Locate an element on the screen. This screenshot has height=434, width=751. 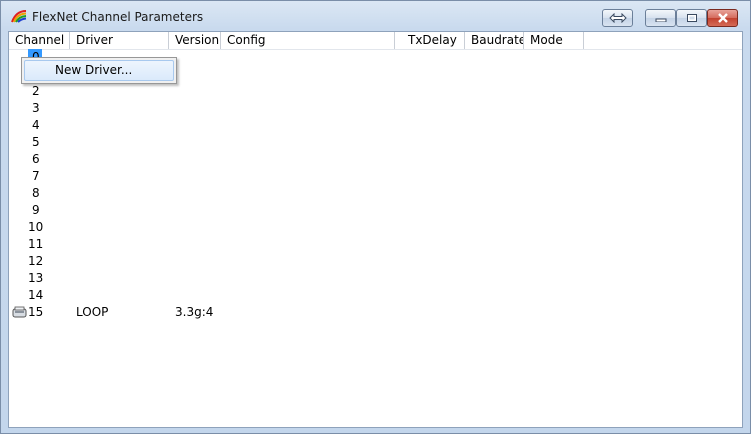
minimize-icon is located at coordinates (660, 20).